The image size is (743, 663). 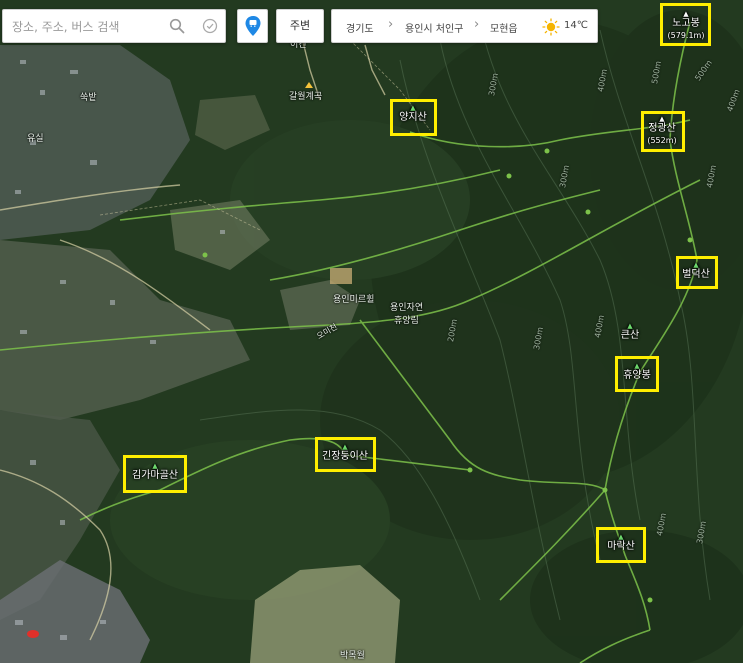 What do you see at coordinates (88, 96) in the screenshot?
I see `place-label-ssukbat: 쑥밭` at bounding box center [88, 96].